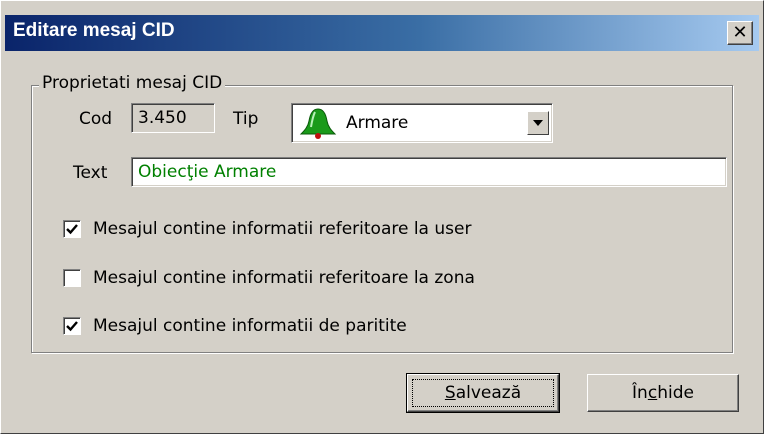  Describe the element at coordinates (318, 123) in the screenshot. I see `bell-icon` at that location.